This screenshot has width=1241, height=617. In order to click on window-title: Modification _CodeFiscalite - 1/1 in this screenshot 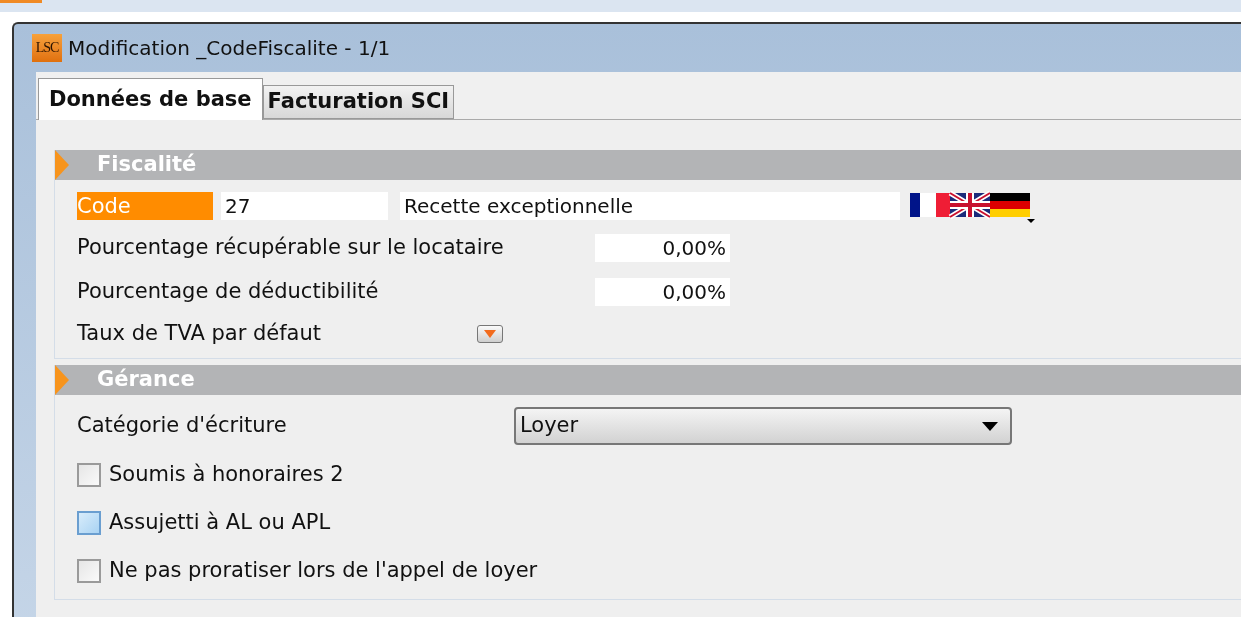, I will do `click(229, 48)`.